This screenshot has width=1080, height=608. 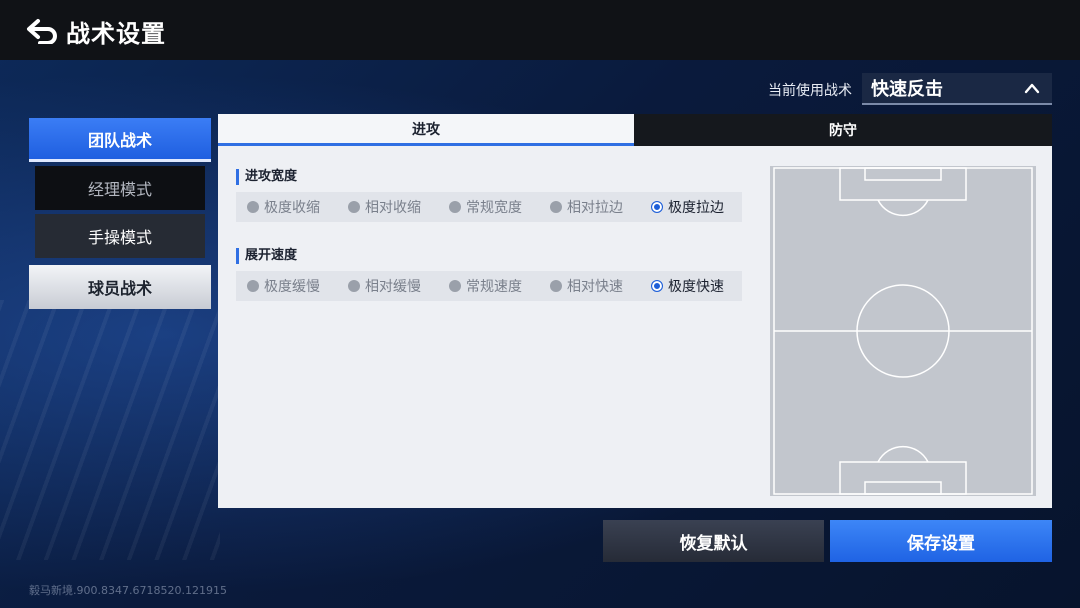 I want to click on radio-option: 相对拉边, so click(x=589, y=207).